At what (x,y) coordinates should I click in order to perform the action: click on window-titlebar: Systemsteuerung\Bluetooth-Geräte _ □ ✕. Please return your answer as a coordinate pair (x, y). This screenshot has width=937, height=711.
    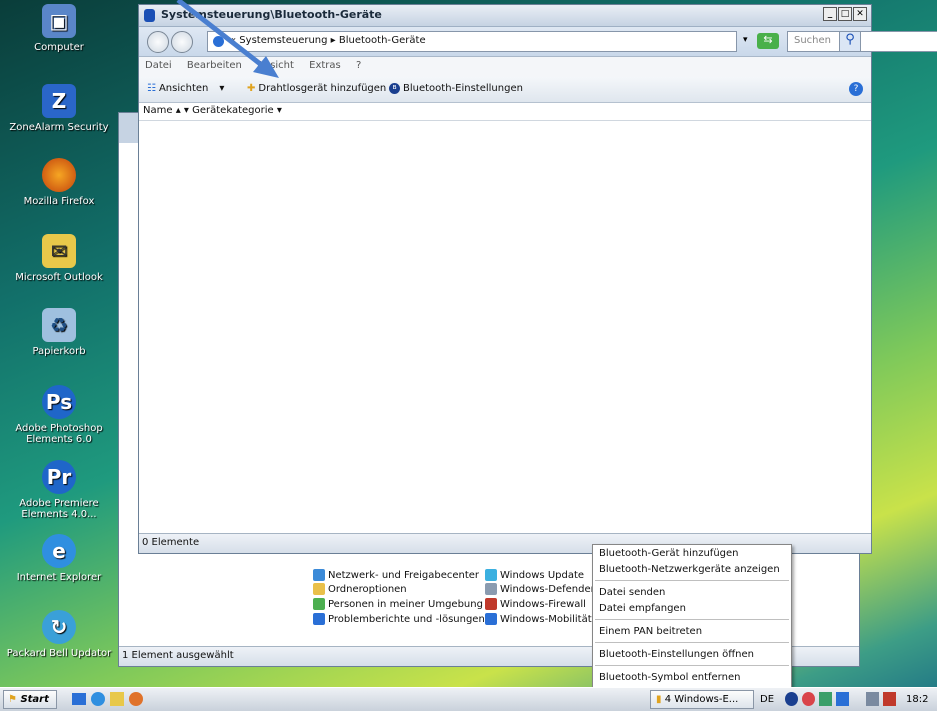
    Looking at the image, I should click on (505, 16).